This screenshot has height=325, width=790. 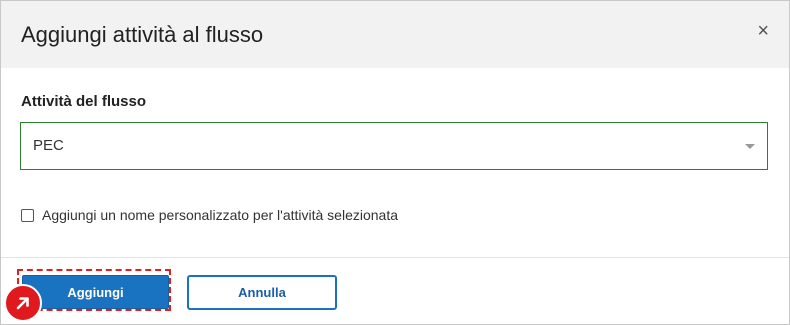 What do you see at coordinates (763, 31) in the screenshot?
I see `close-icon: ×` at bounding box center [763, 31].